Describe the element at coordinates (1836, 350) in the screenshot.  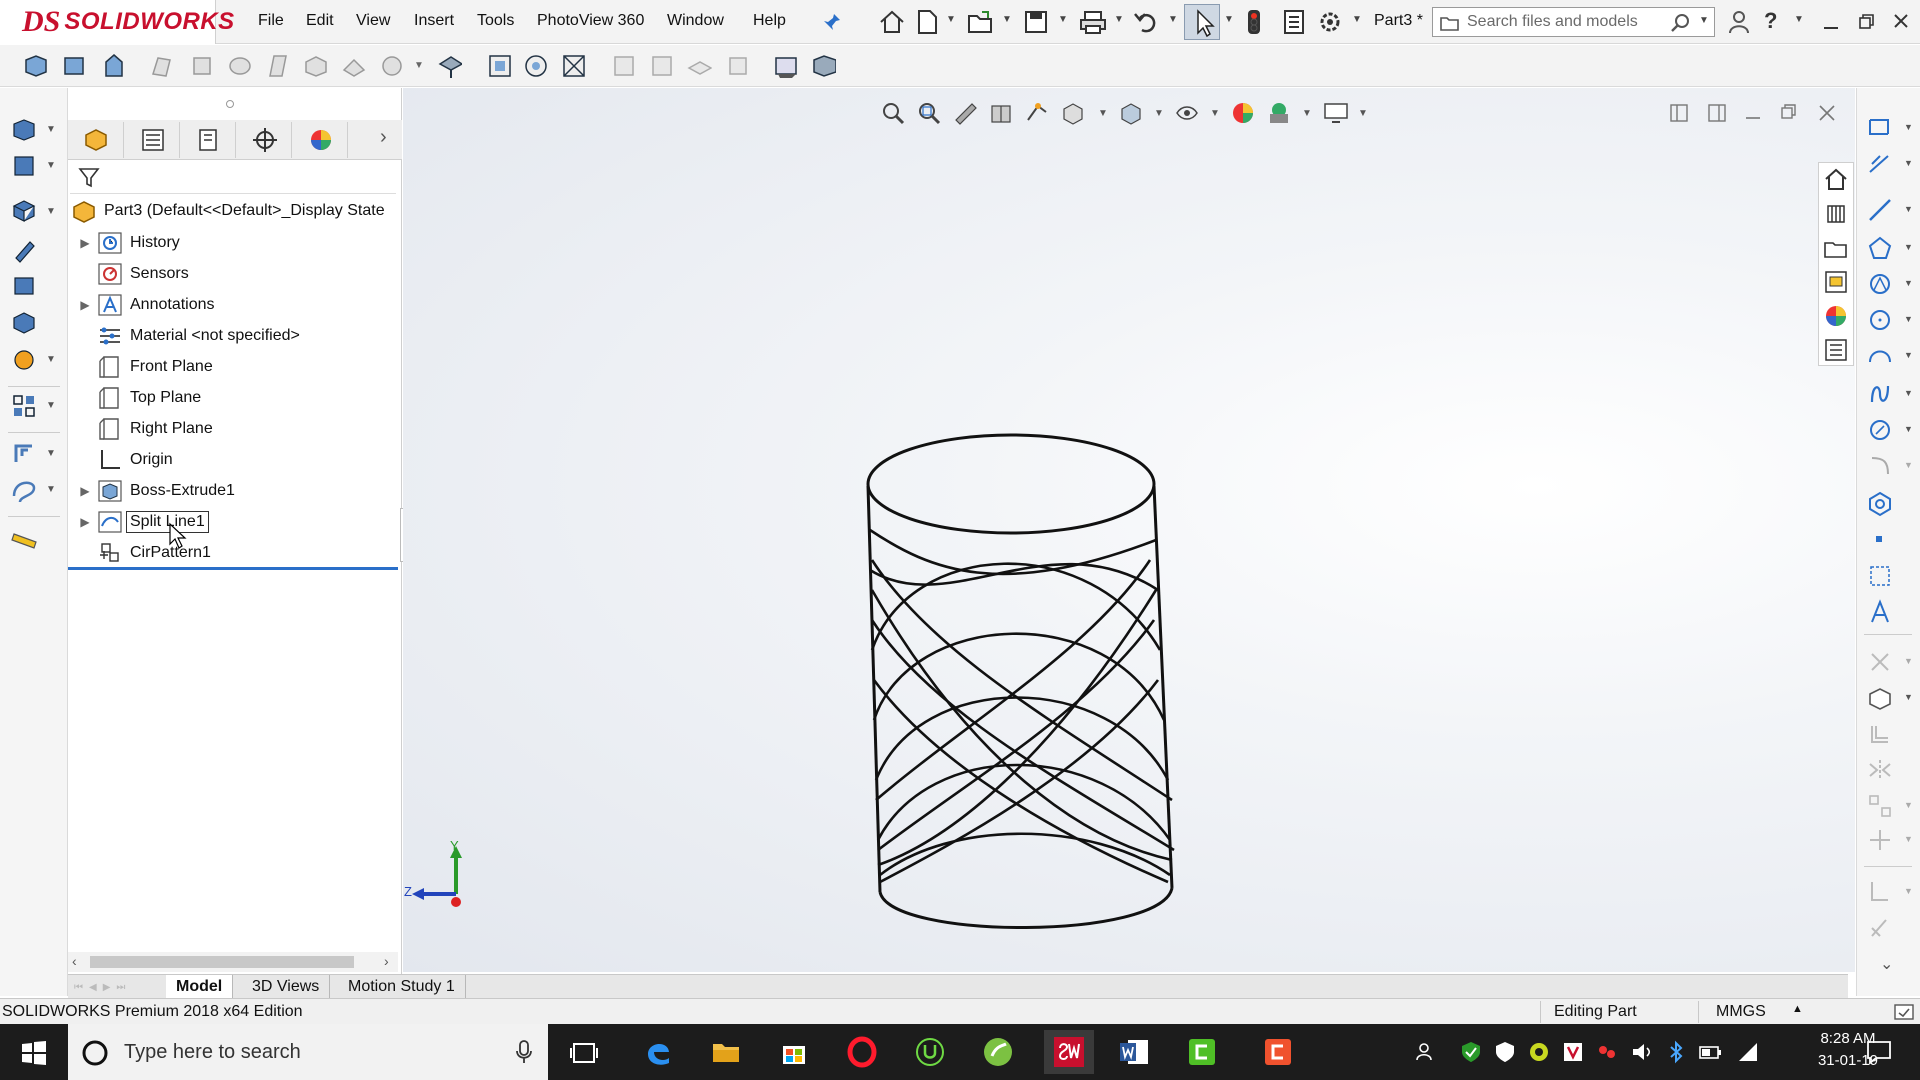
I see `custom-properties-icon` at that location.